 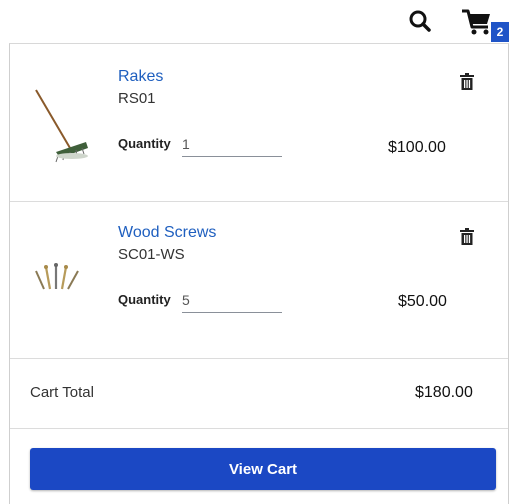 I want to click on cart-total-value: $180.00, so click(x=444, y=392).